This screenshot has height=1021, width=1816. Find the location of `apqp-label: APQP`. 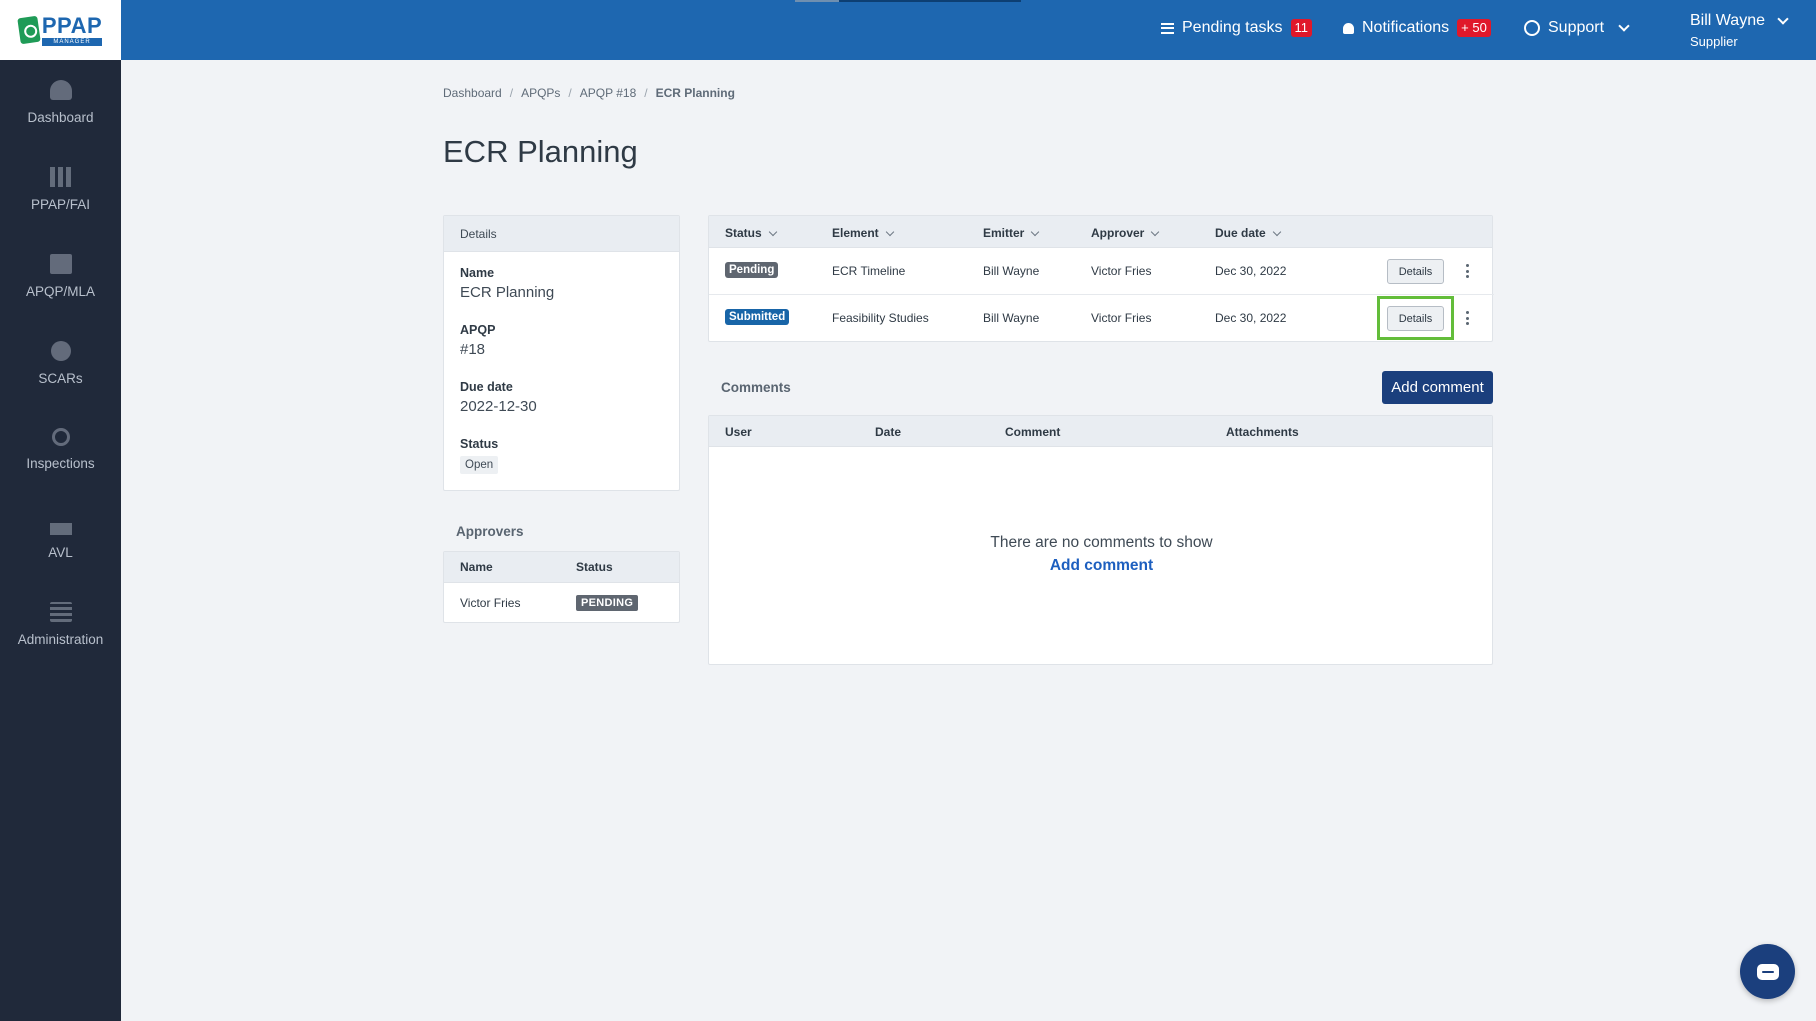

apqp-label: APQP is located at coordinates (478, 330).